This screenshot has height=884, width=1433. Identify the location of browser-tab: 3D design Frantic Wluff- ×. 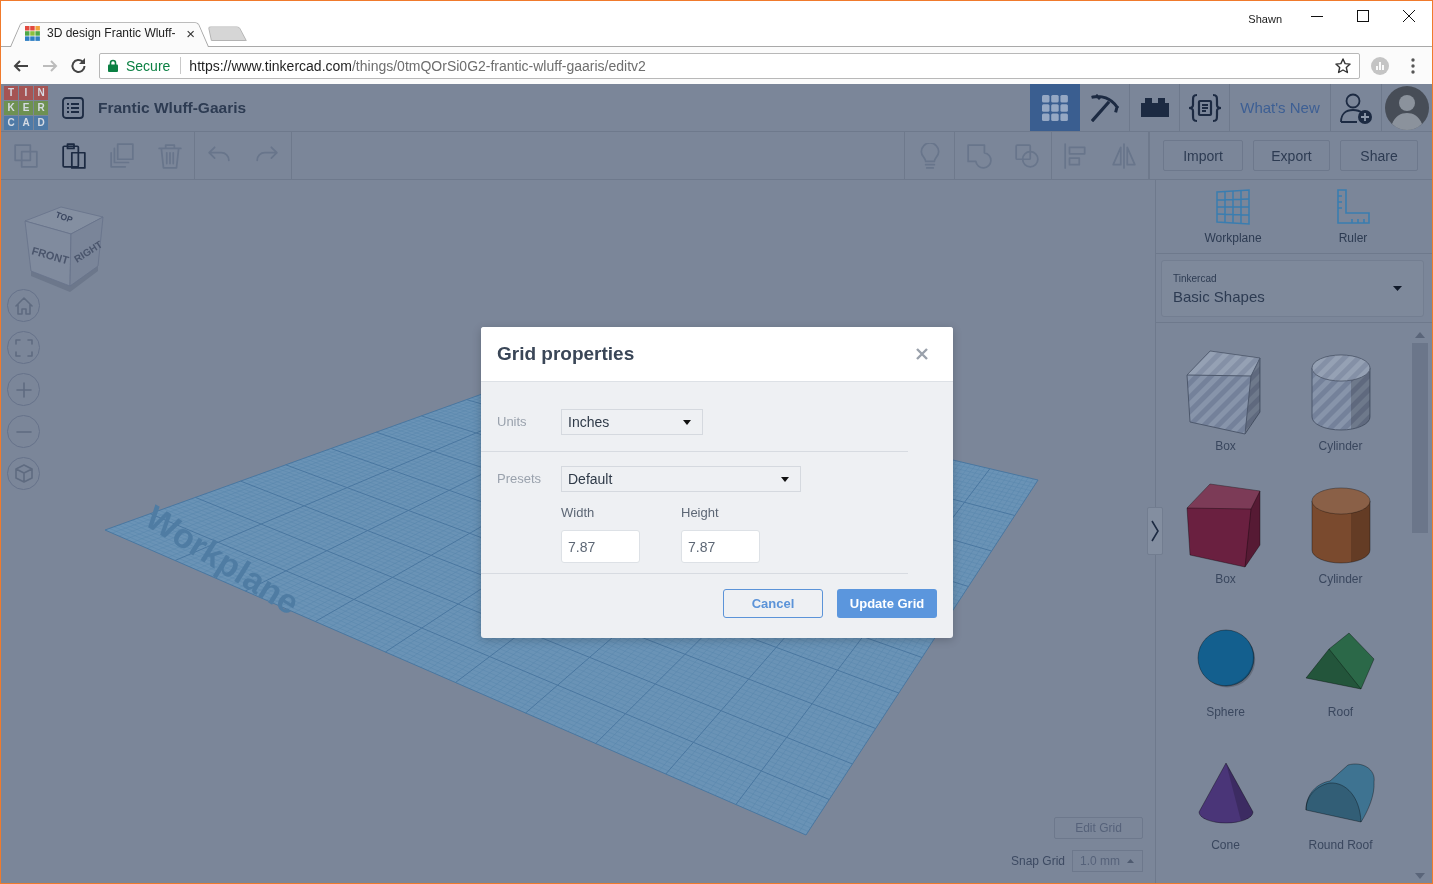
(109, 33).